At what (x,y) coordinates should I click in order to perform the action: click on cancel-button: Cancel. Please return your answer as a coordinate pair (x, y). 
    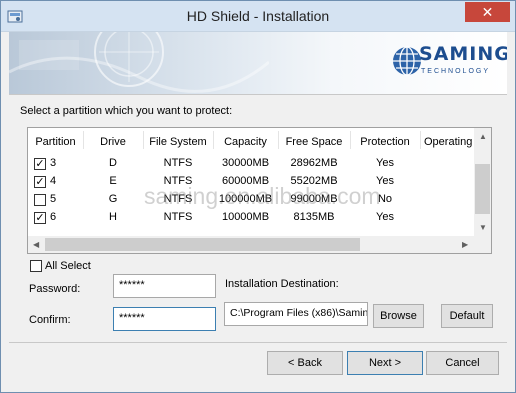
    Looking at the image, I should click on (462, 363).